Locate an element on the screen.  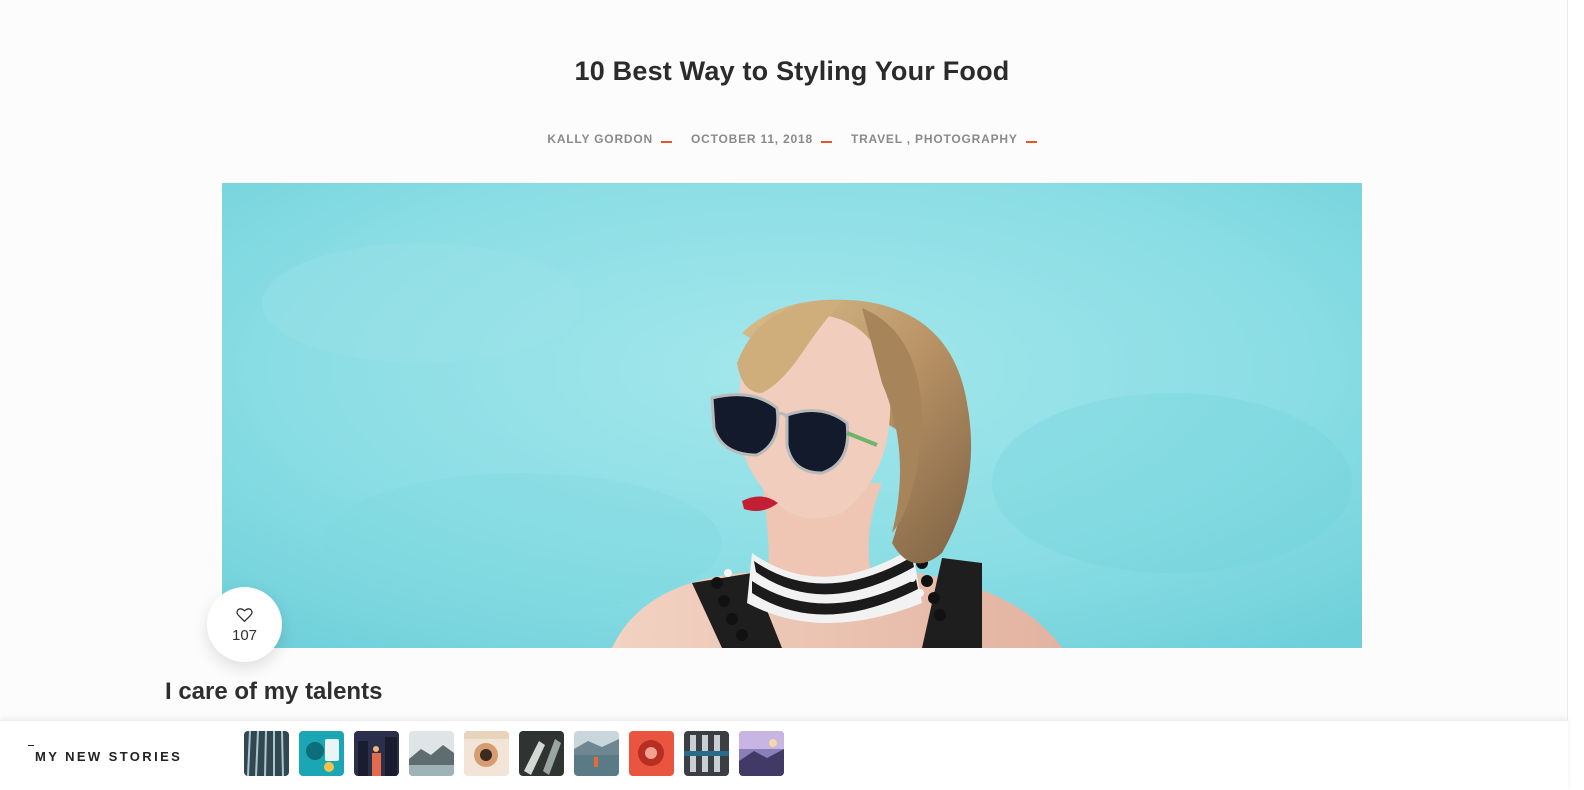
heart-icon is located at coordinates (244, 615).